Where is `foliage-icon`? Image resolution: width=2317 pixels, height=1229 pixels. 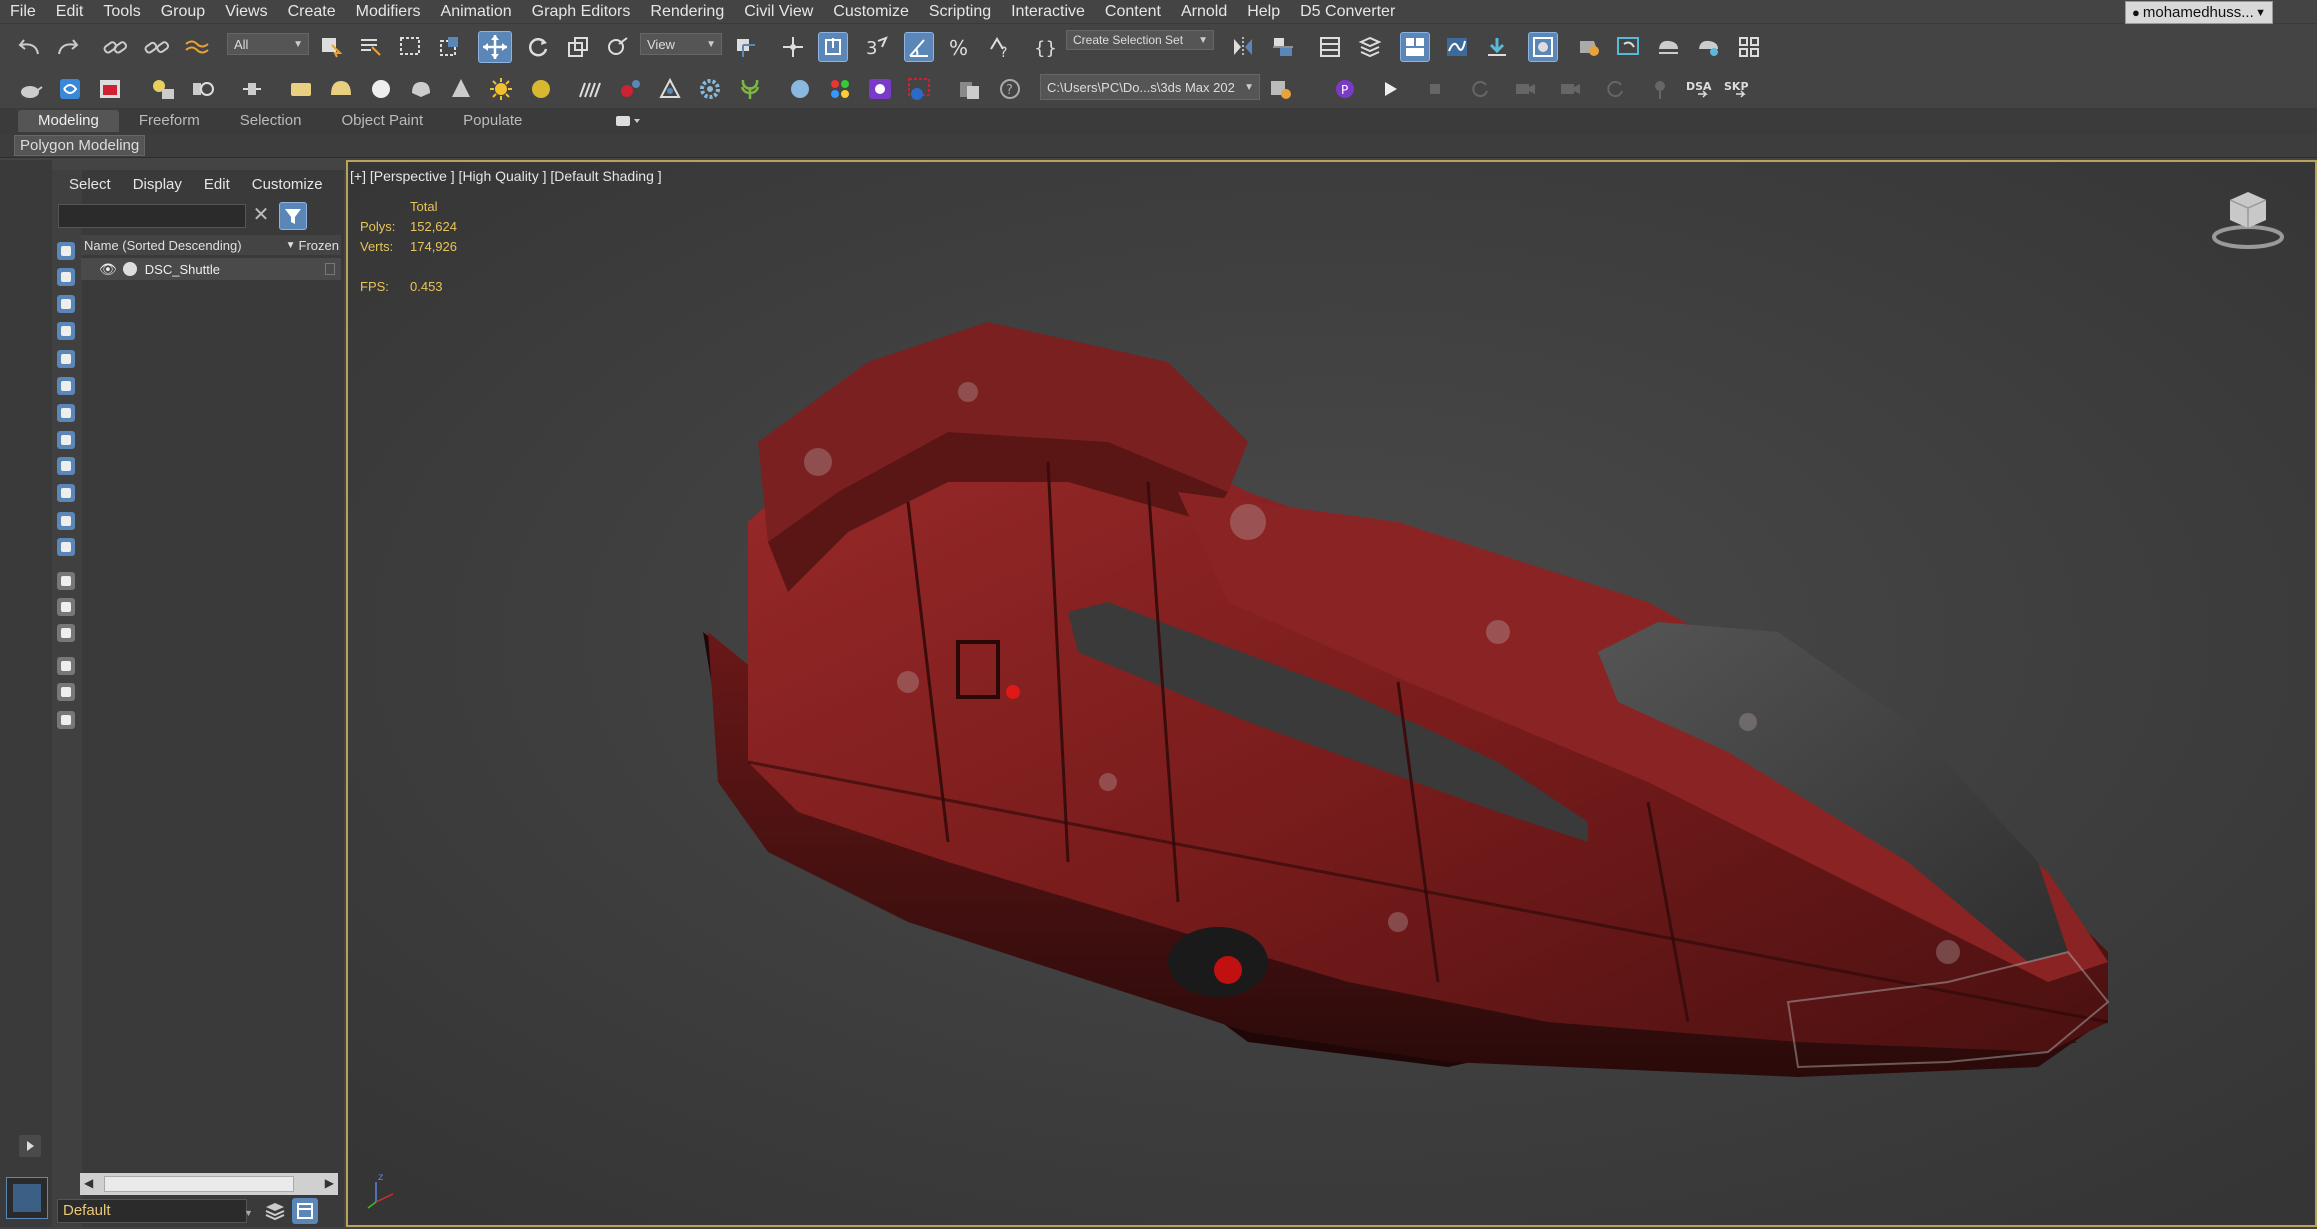
foliage-icon is located at coordinates (750, 89).